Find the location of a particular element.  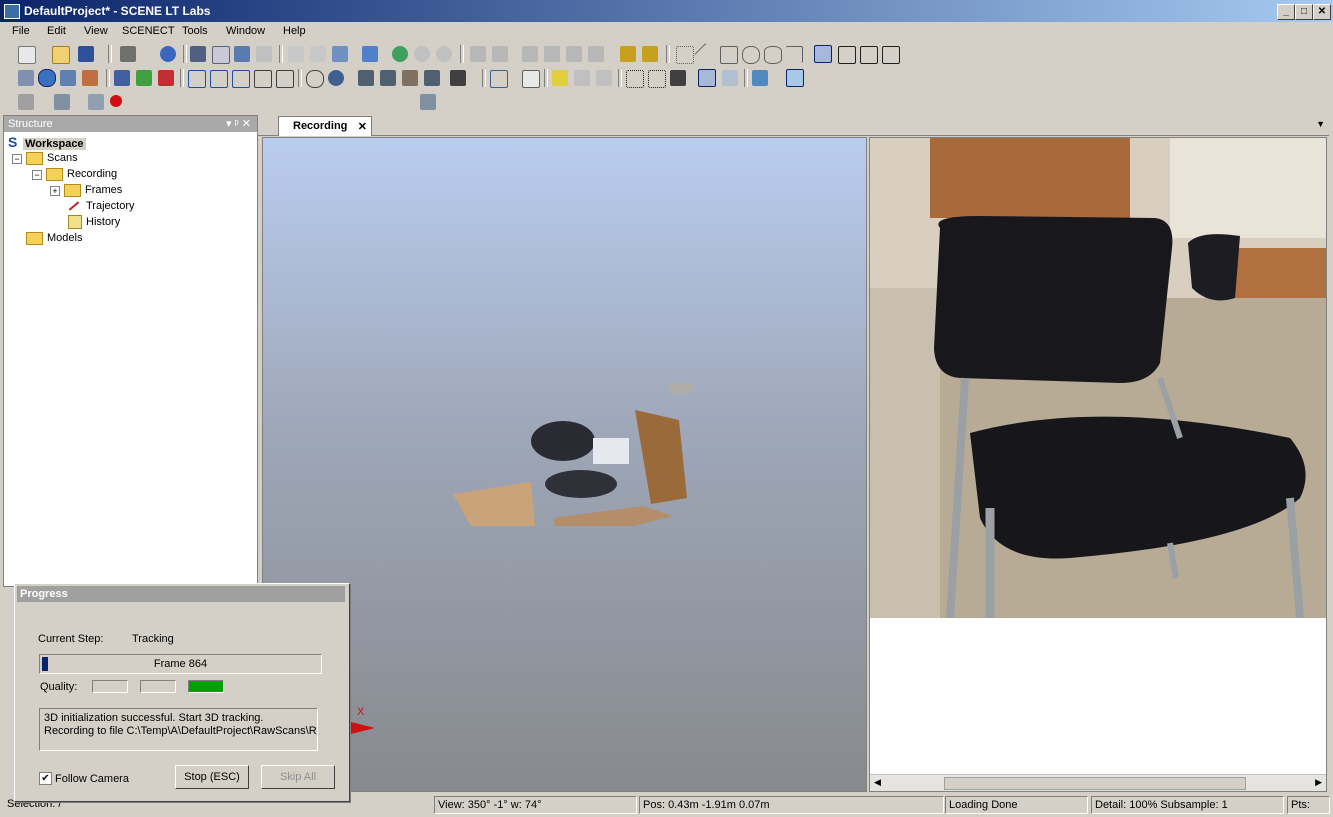

3d-view-icon is located at coordinates (221, 55).